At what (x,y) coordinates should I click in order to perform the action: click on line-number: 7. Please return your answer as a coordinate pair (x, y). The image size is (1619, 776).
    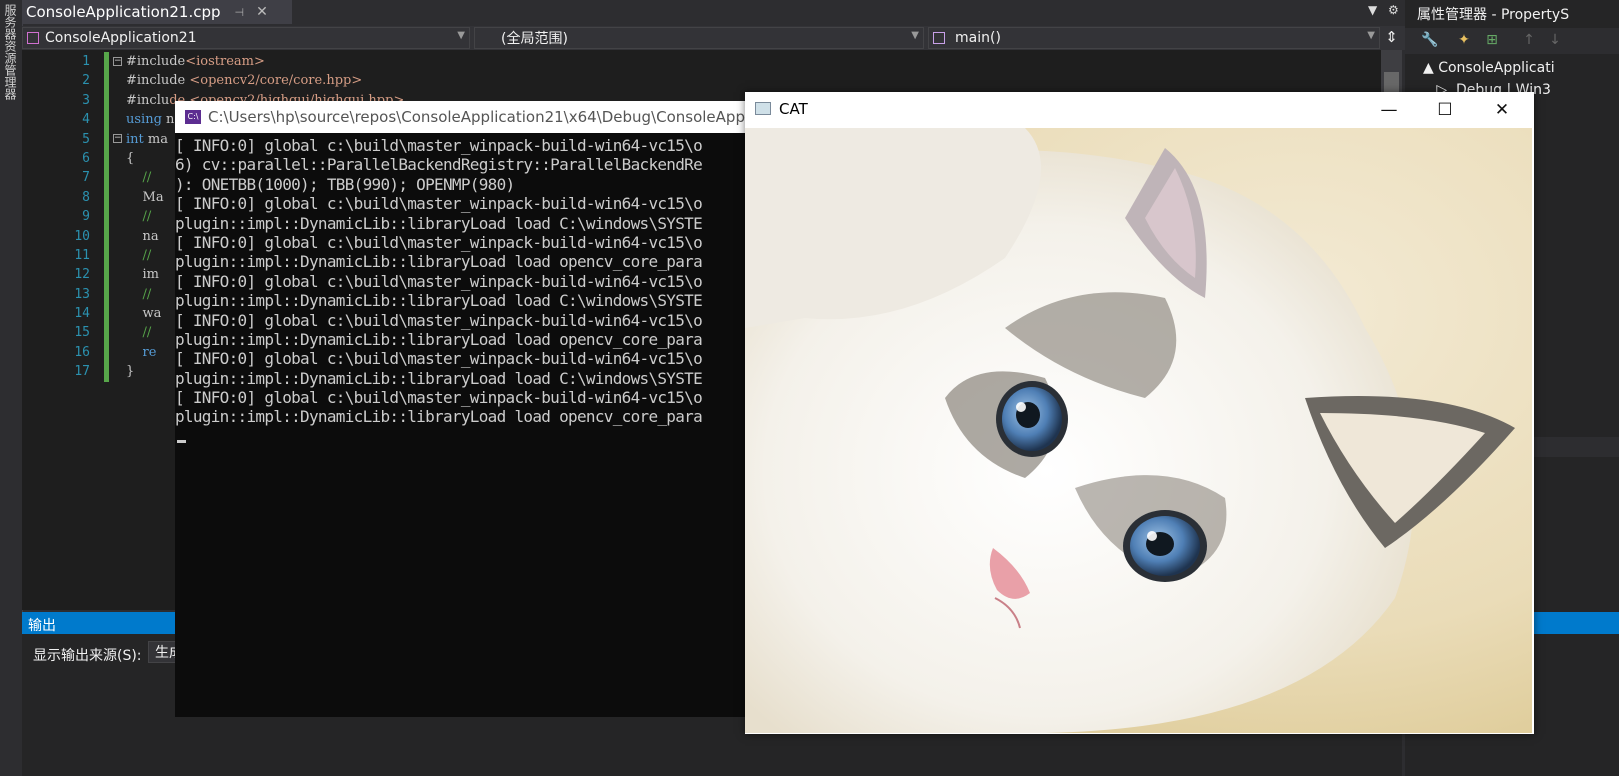
    Looking at the image, I should click on (86, 178).